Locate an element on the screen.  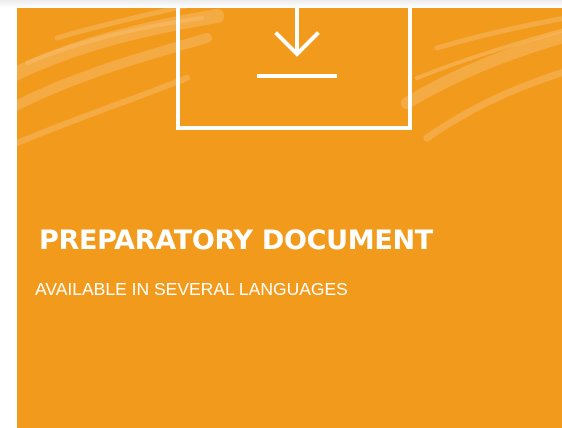
download-button is located at coordinates (294, 69).